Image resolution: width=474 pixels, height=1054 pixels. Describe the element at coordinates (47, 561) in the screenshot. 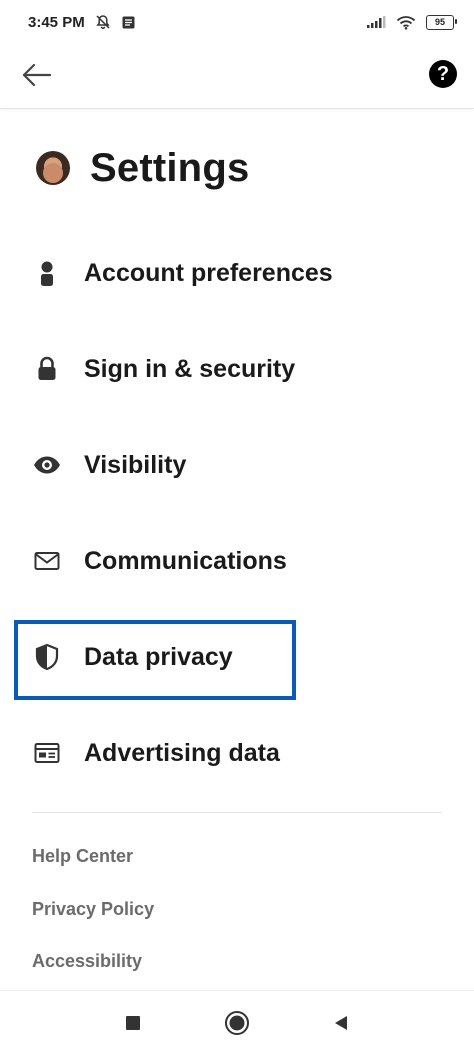

I see `envelope-icon` at that location.